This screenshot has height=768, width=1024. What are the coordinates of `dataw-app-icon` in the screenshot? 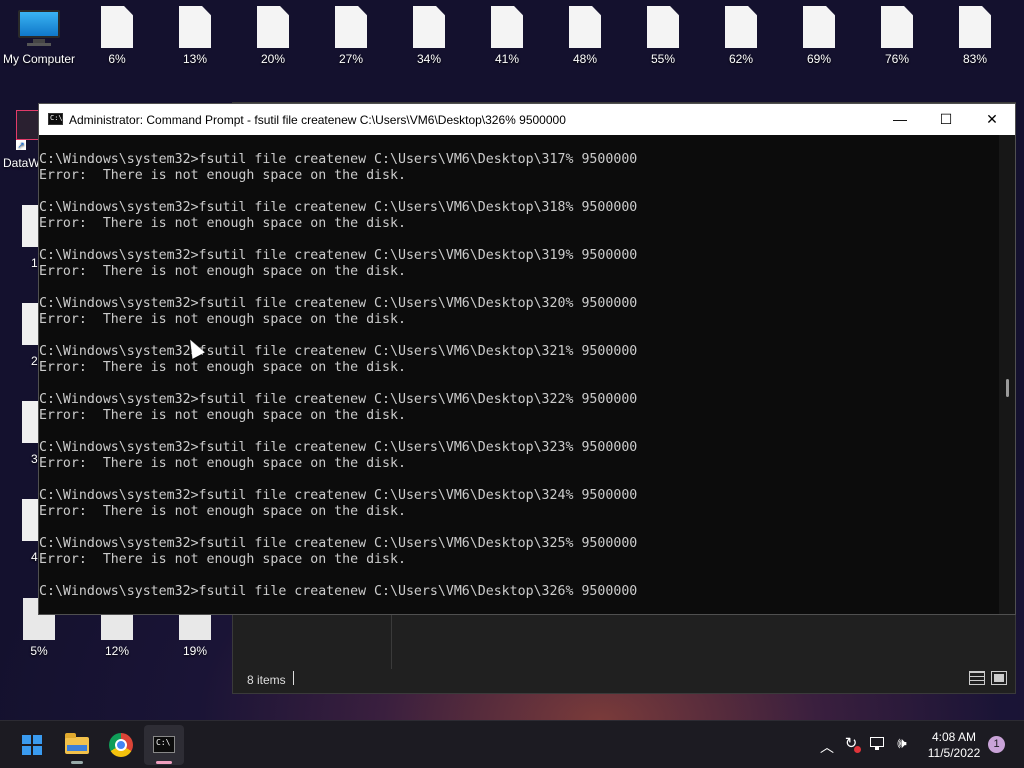 It's located at (28, 125).